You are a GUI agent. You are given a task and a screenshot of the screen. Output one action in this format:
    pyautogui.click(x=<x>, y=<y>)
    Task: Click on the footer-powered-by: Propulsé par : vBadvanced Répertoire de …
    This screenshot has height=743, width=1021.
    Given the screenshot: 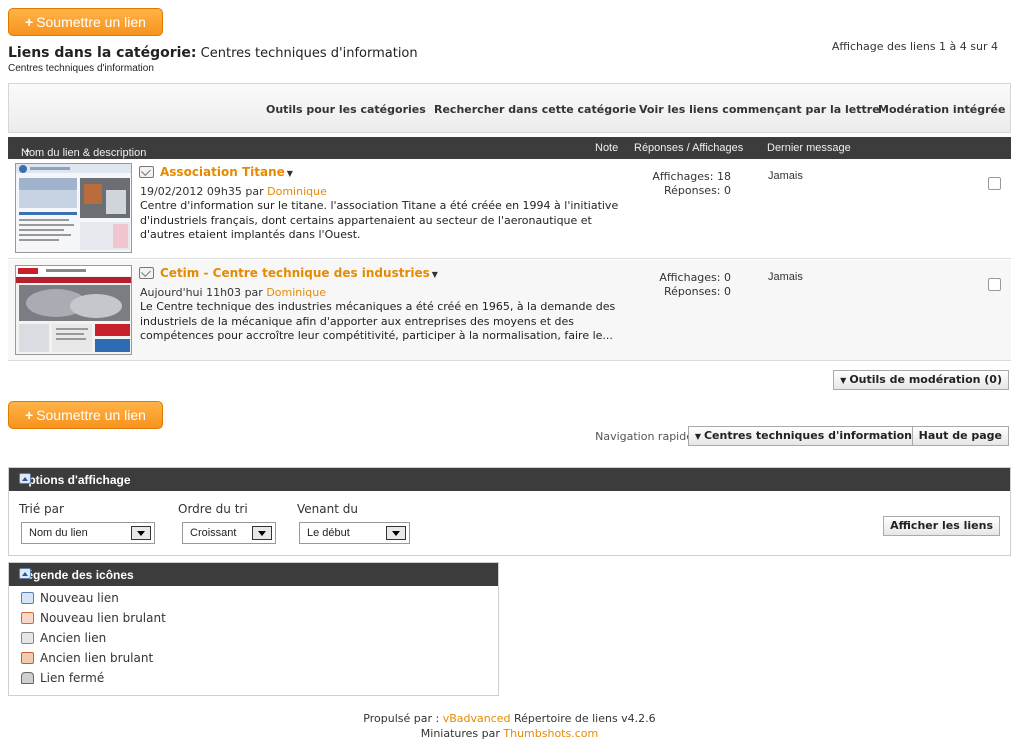 What is the action you would take?
    pyautogui.click(x=509, y=718)
    